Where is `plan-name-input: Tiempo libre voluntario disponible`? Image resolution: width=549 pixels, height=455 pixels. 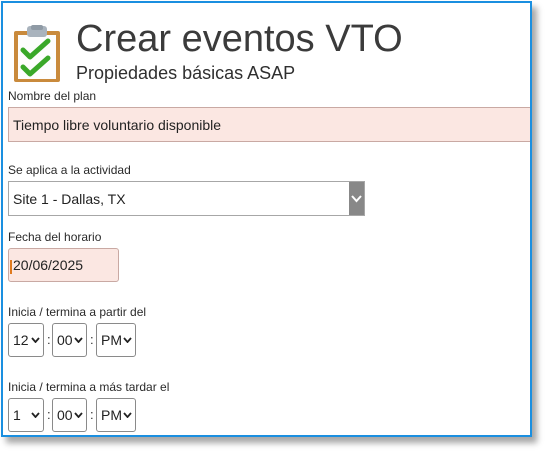
plan-name-input: Tiempo libre voluntario disponible is located at coordinates (269, 124).